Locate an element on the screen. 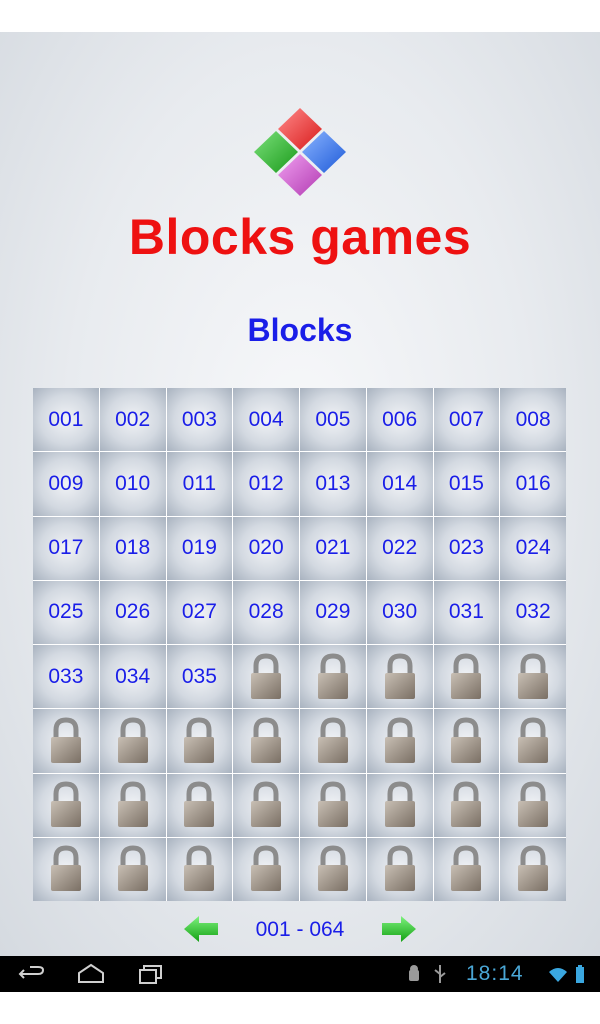  top-margin is located at coordinates (300, 16).